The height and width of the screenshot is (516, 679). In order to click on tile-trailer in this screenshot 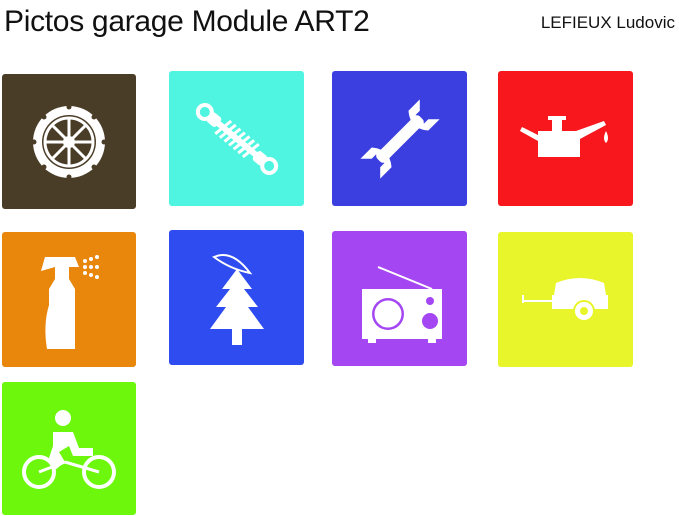, I will do `click(565, 299)`.